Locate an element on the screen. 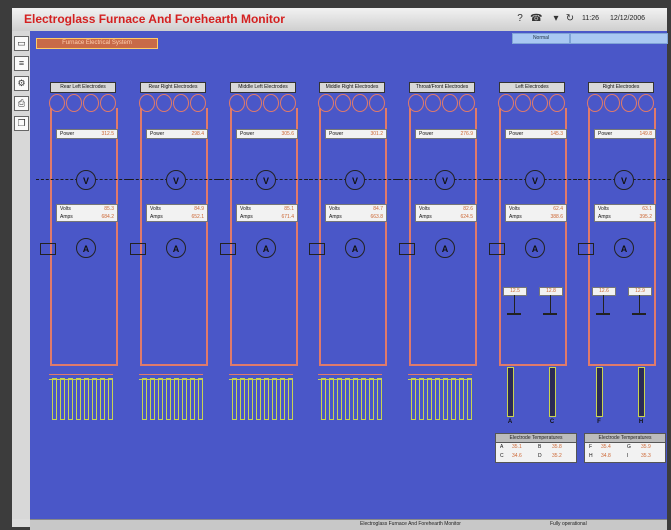 The image size is (671, 530). setpoint-value: 12.8 is located at coordinates (551, 291).